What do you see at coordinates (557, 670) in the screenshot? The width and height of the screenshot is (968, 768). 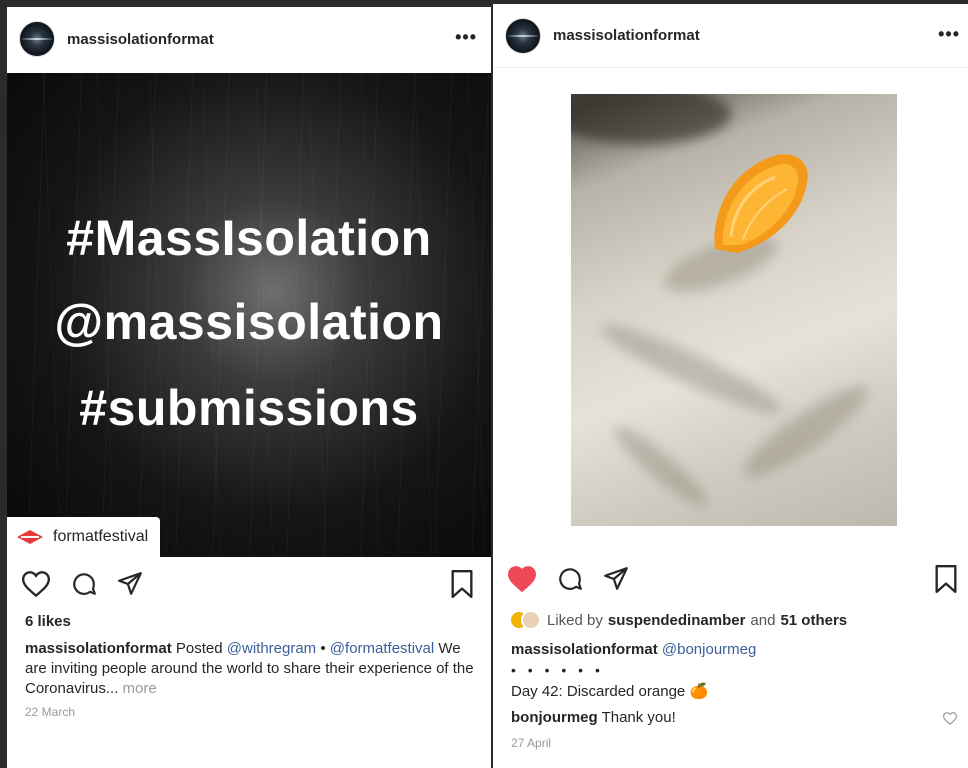 I see `caption-bullets: • • • • • •` at bounding box center [557, 670].